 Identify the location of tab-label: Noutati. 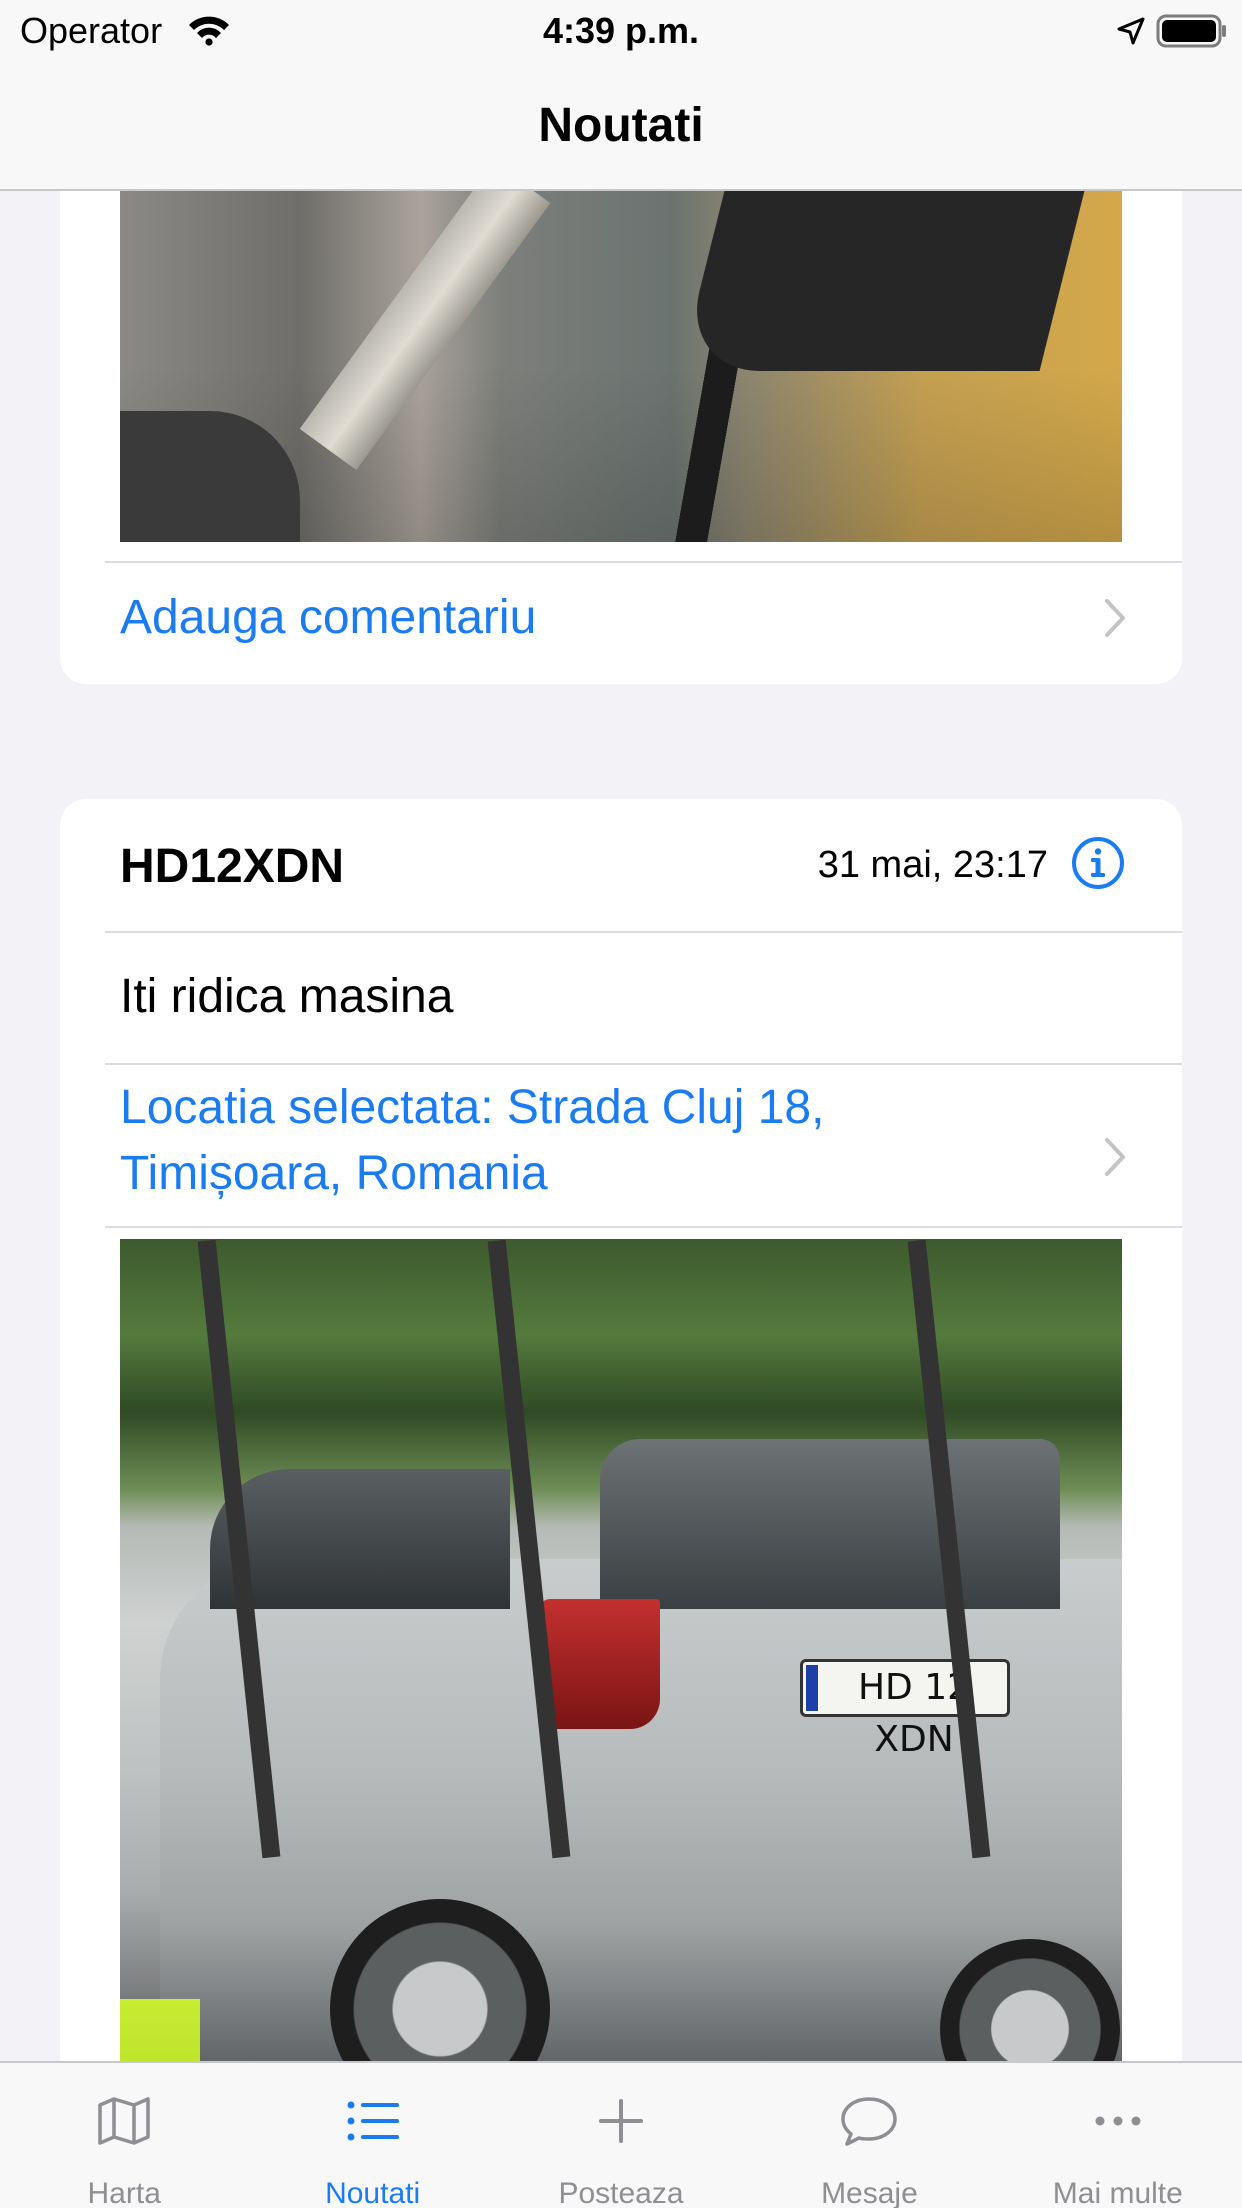
(373, 2192).